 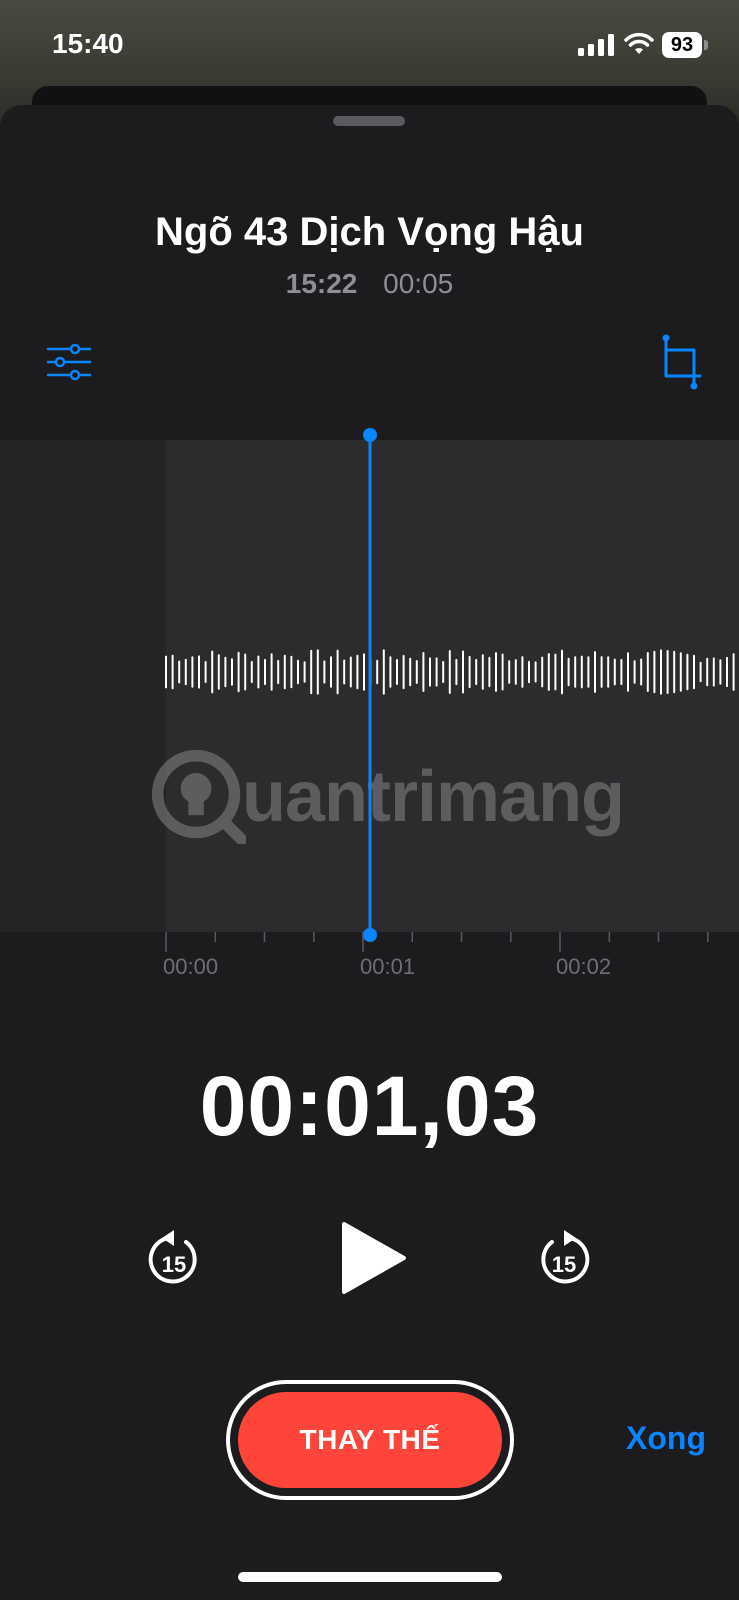 I want to click on signal-icon, so click(x=596, y=45).